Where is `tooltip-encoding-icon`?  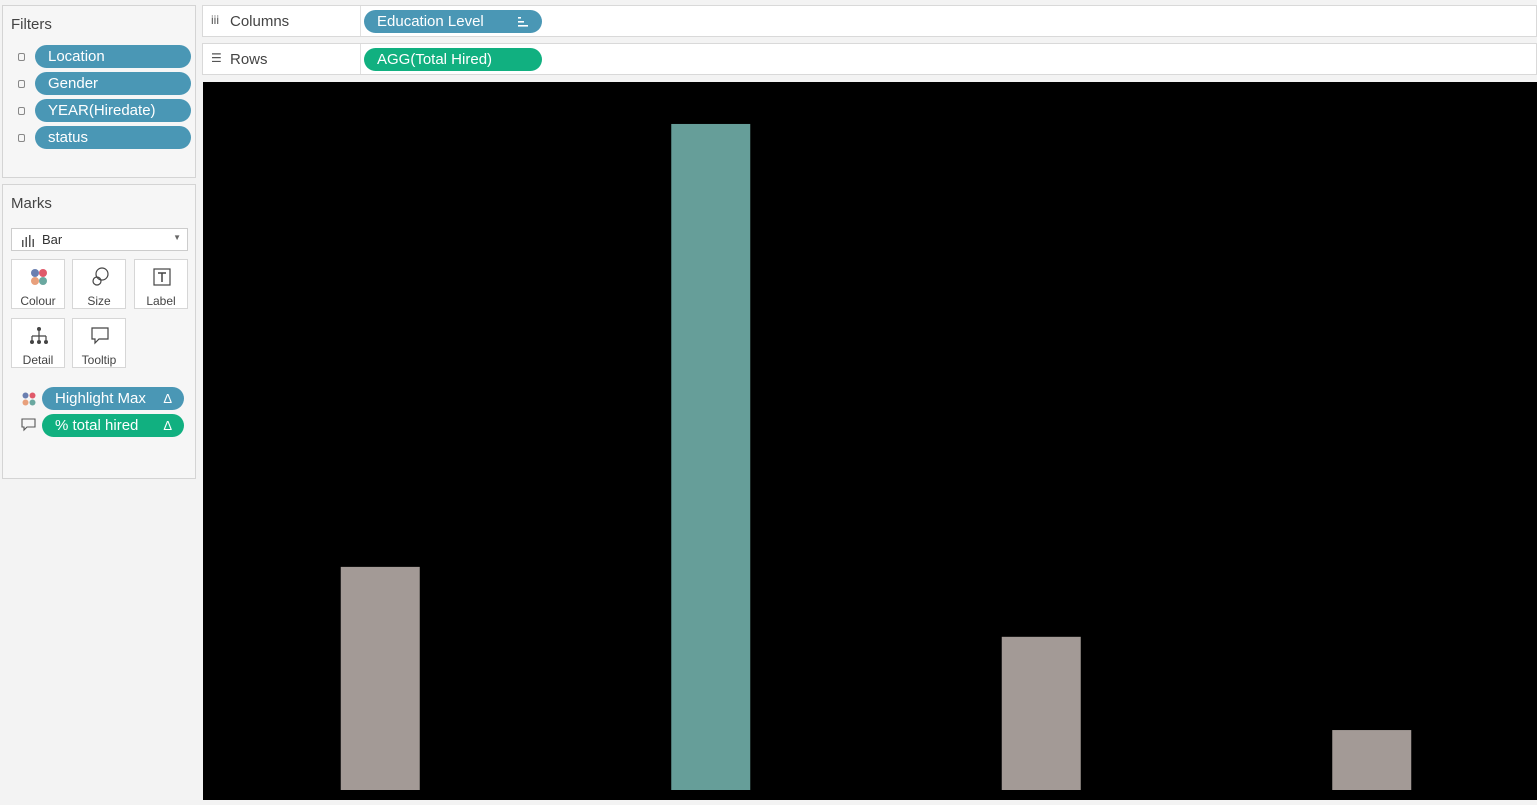 tooltip-encoding-icon is located at coordinates (28, 425).